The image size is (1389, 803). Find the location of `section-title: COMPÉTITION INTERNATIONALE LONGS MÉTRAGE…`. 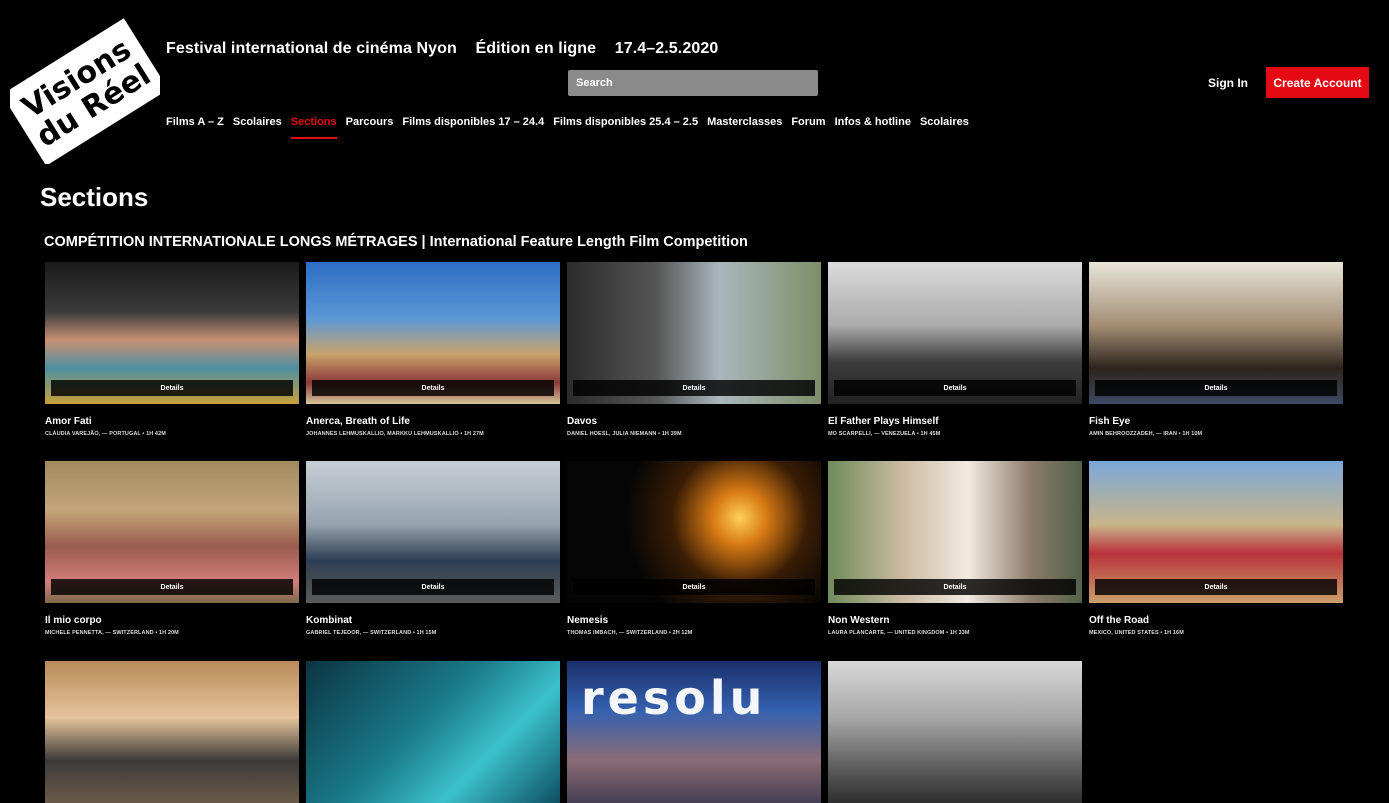

section-title: COMPÉTITION INTERNATIONALE LONGS MÉTRAGE… is located at coordinates (396, 242).